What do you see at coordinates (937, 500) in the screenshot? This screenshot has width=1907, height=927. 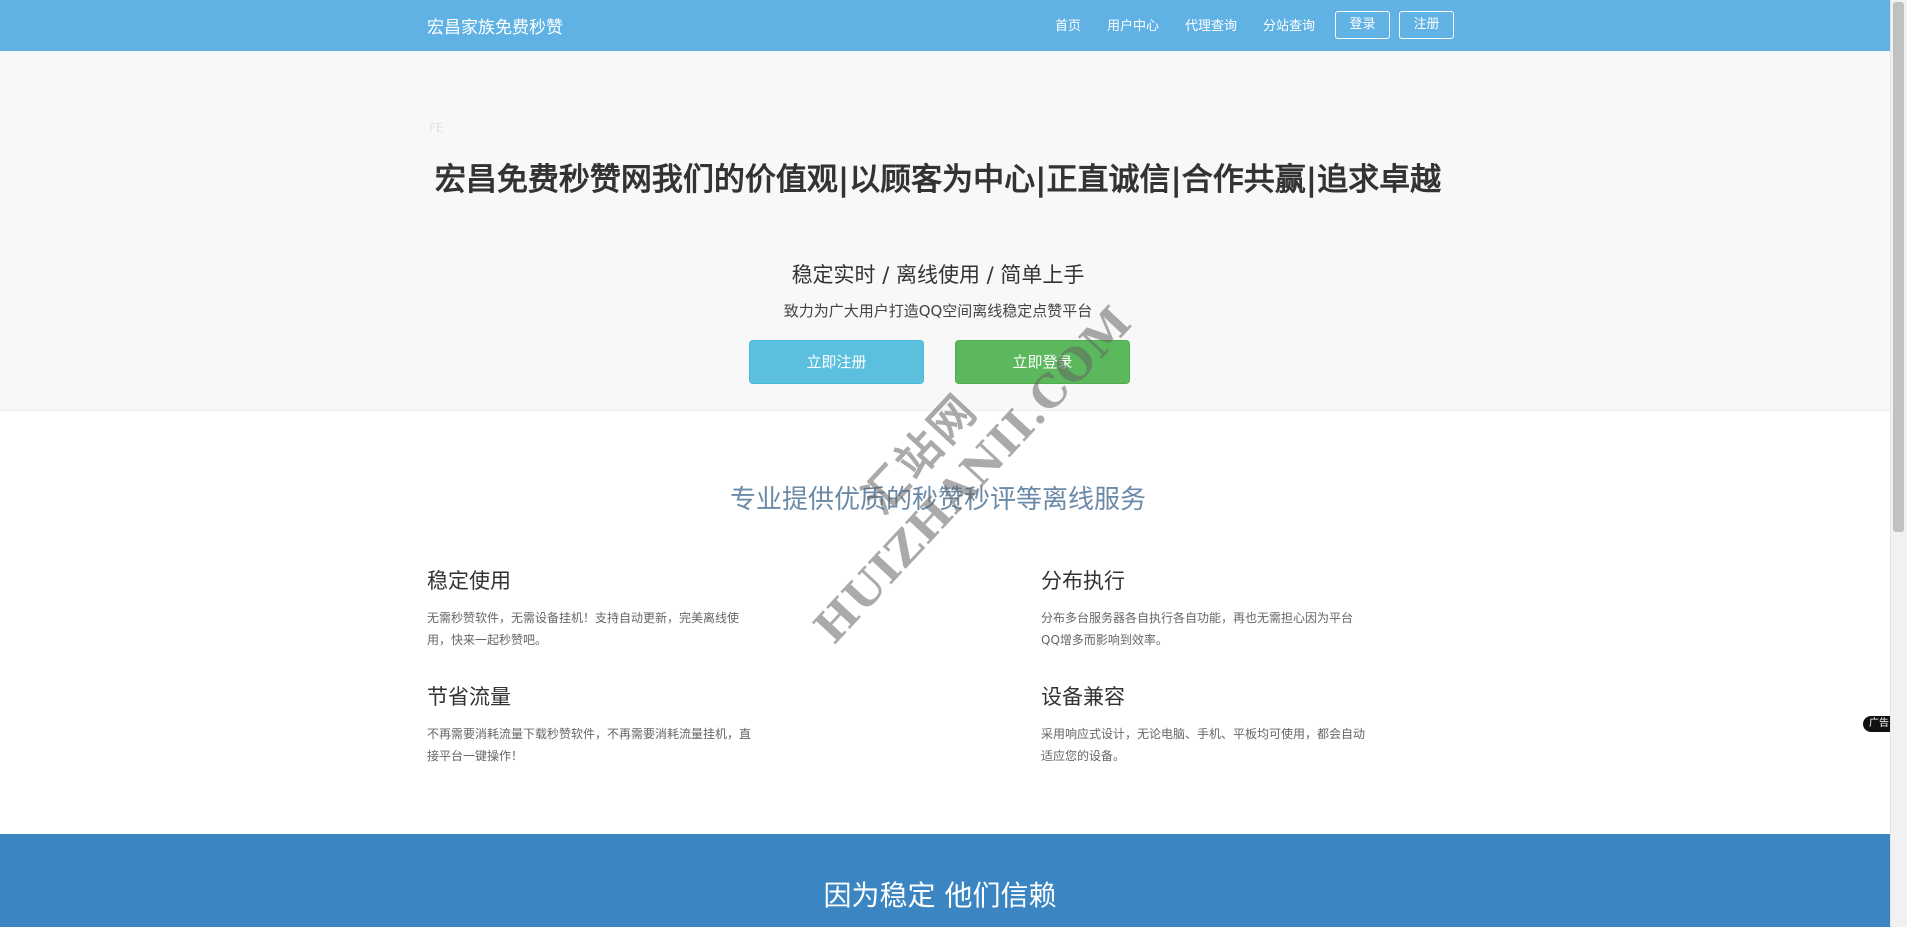 I see `services-heading: 专业提供优质的秒赞秒评等离线服务` at bounding box center [937, 500].